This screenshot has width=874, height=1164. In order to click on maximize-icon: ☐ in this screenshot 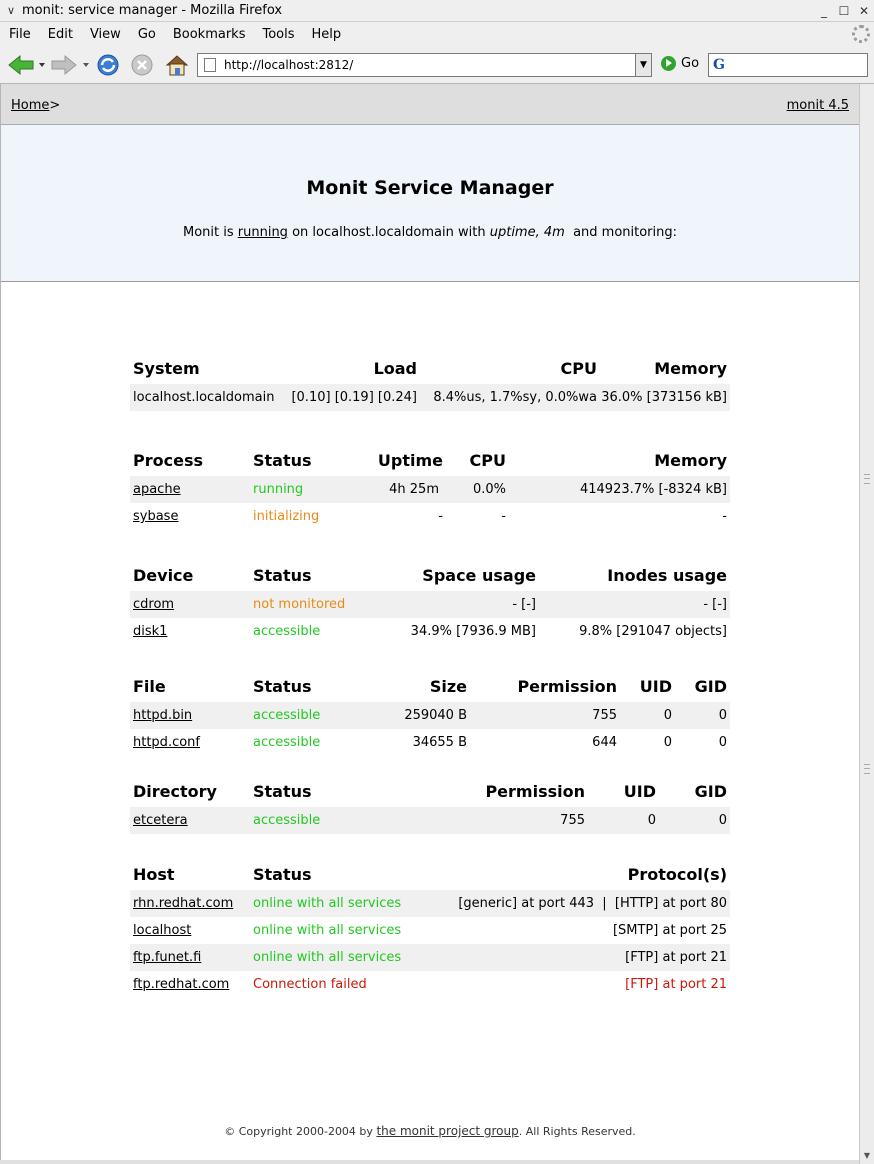, I will do `click(844, 11)`.